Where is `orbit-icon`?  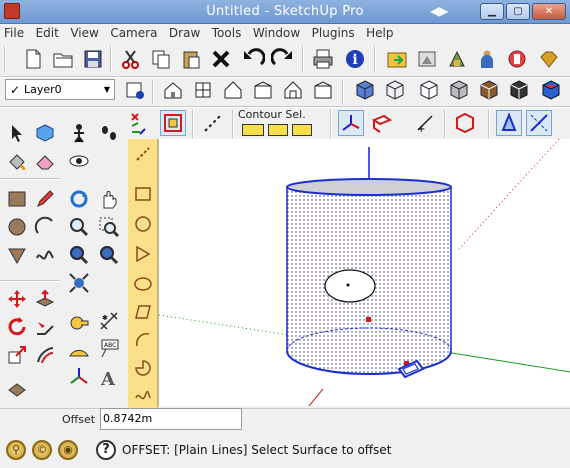
orbit-icon is located at coordinates (79, 199).